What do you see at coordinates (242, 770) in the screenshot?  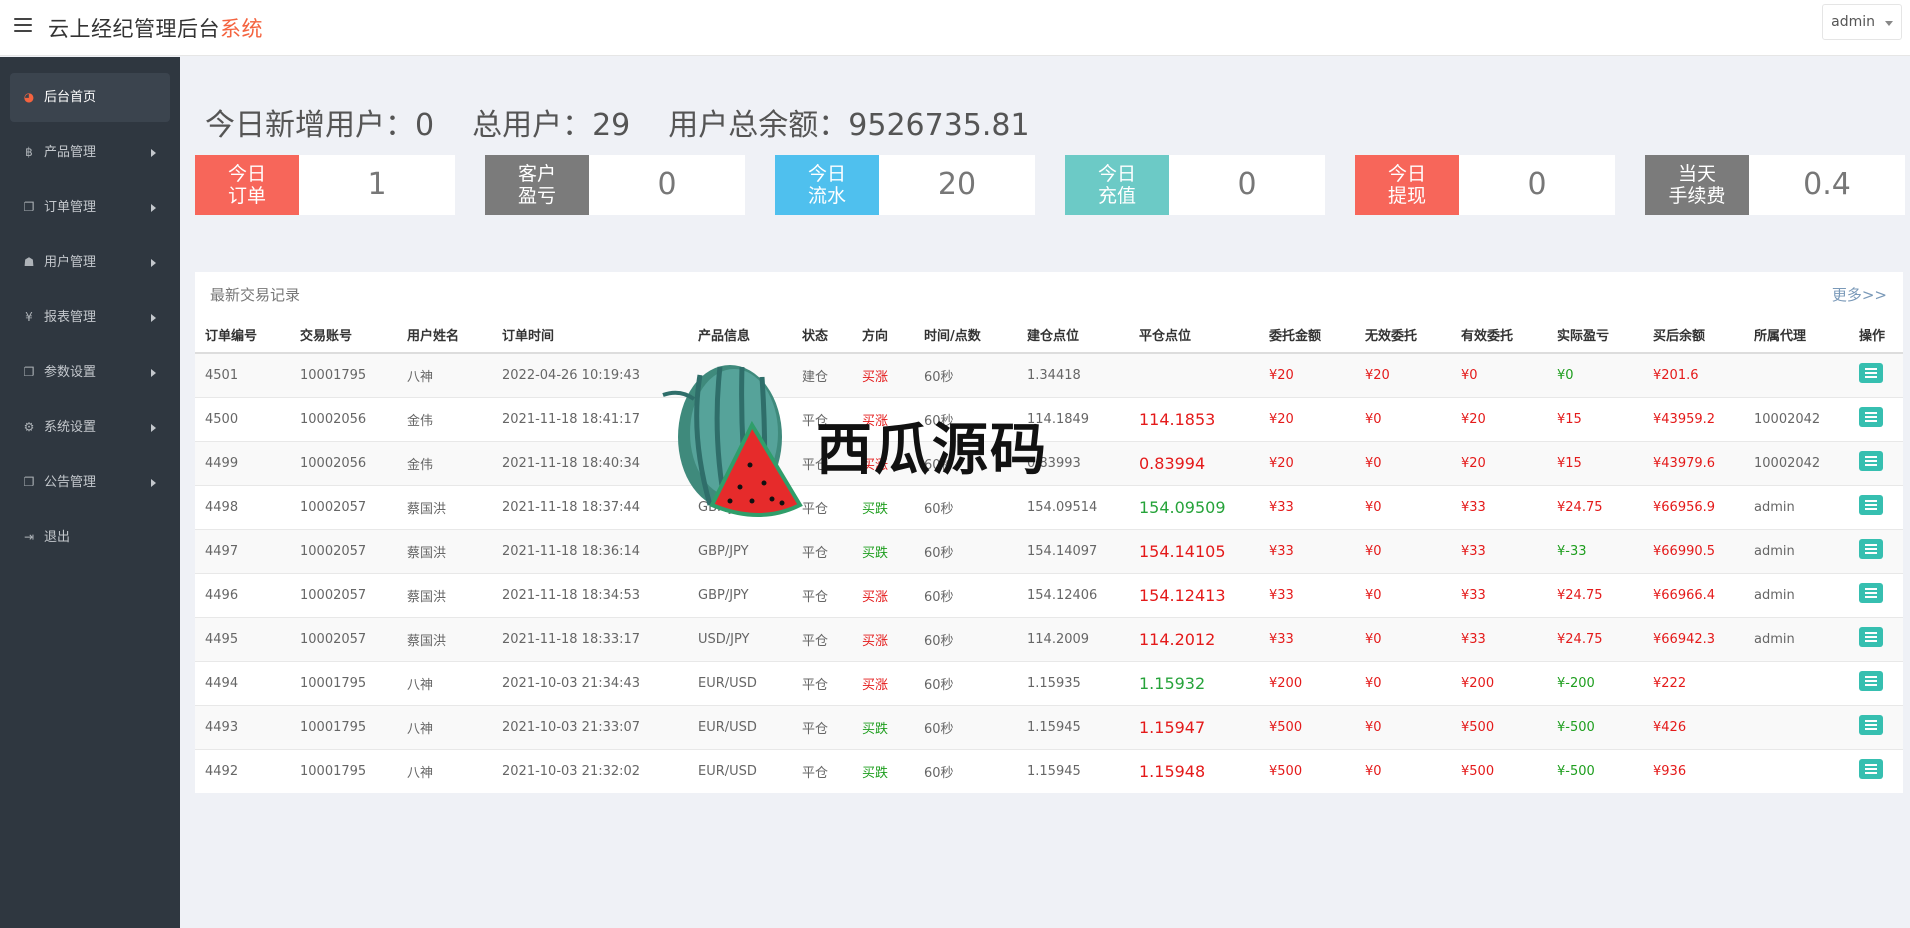 I see `table-cell: 4492` at bounding box center [242, 770].